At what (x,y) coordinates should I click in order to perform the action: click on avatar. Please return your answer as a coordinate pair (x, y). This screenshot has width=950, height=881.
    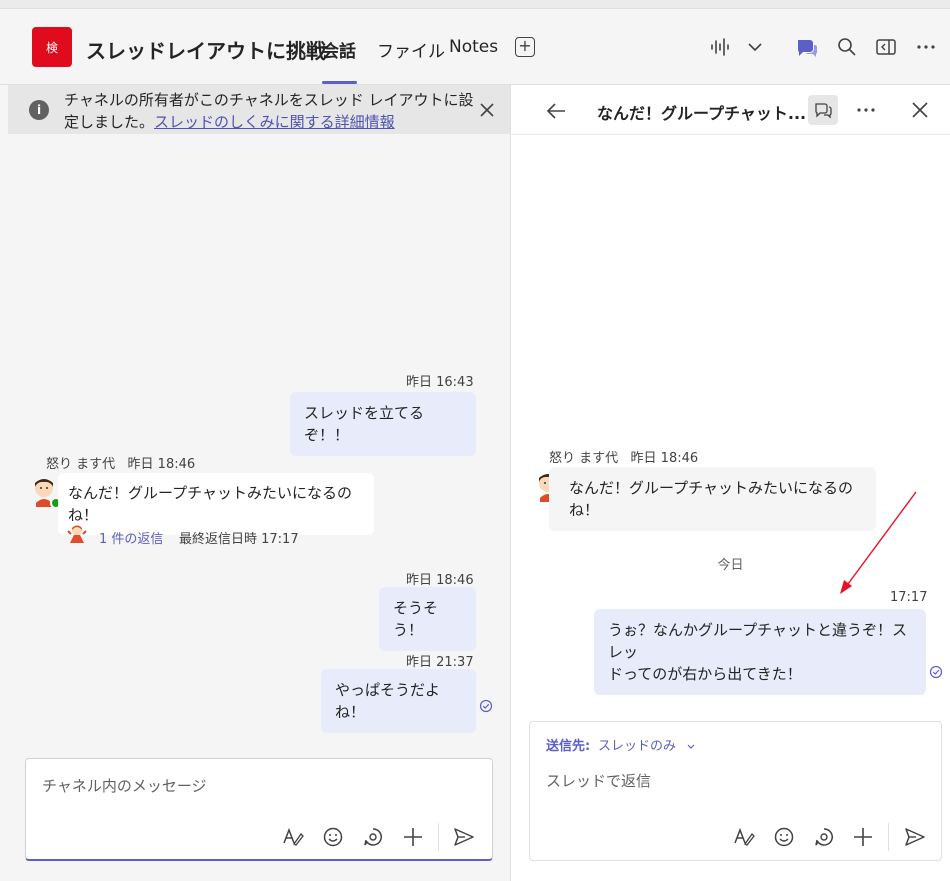
    Looking at the image, I should click on (45, 492).